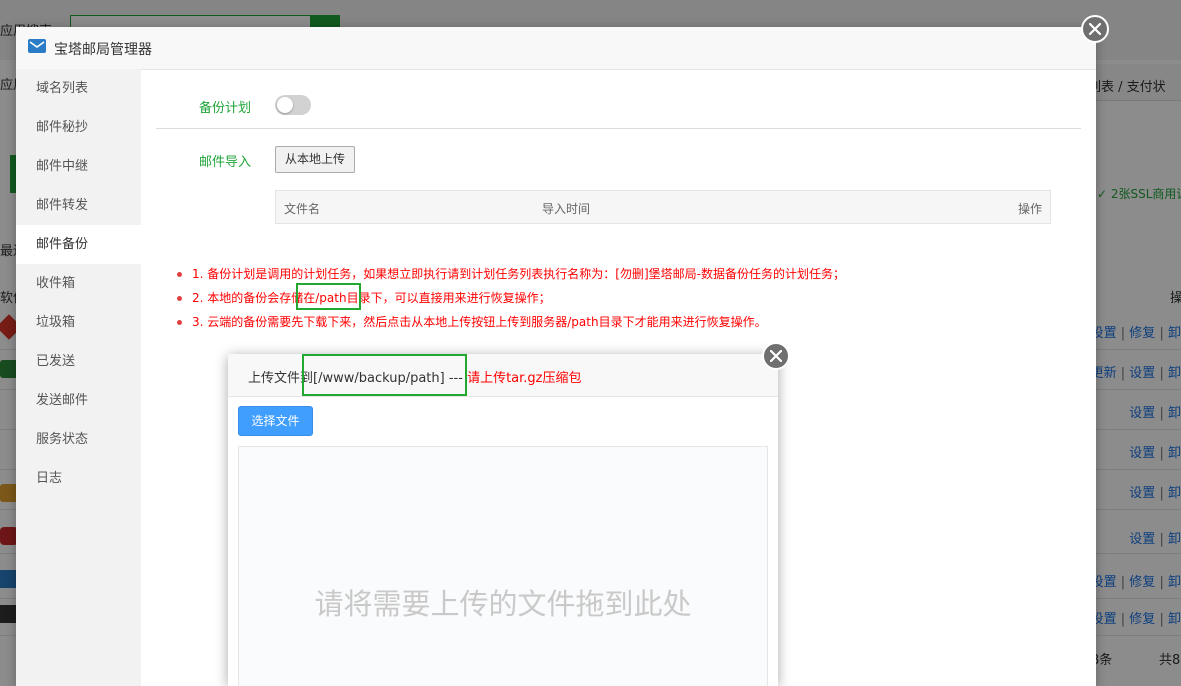  What do you see at coordinates (618, 128) in the screenshot?
I see `section-divider` at bounding box center [618, 128].